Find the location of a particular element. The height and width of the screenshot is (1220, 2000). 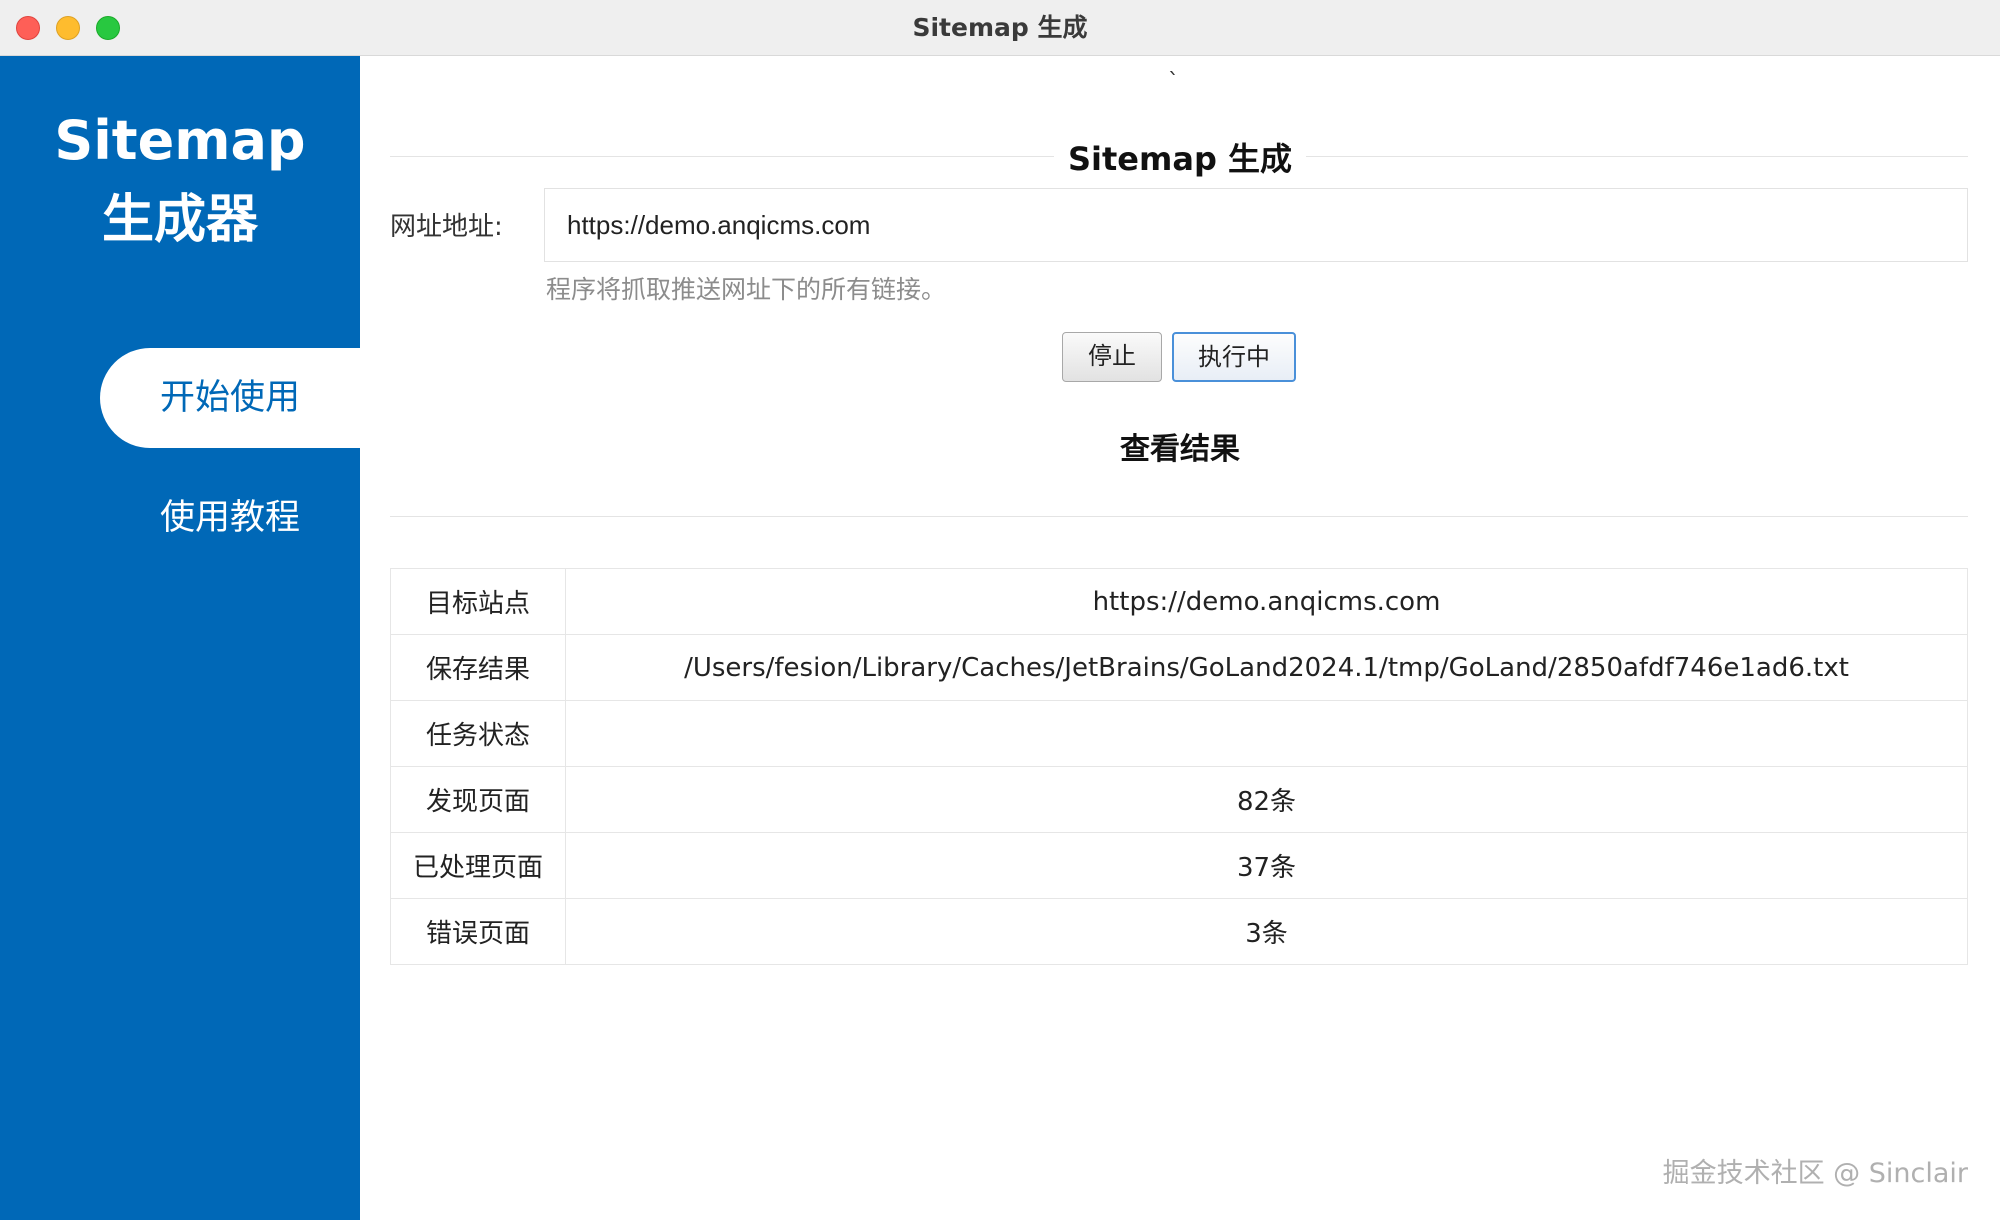

table-row: 目标站点 https://demo.anqicms.com is located at coordinates (1179, 601).